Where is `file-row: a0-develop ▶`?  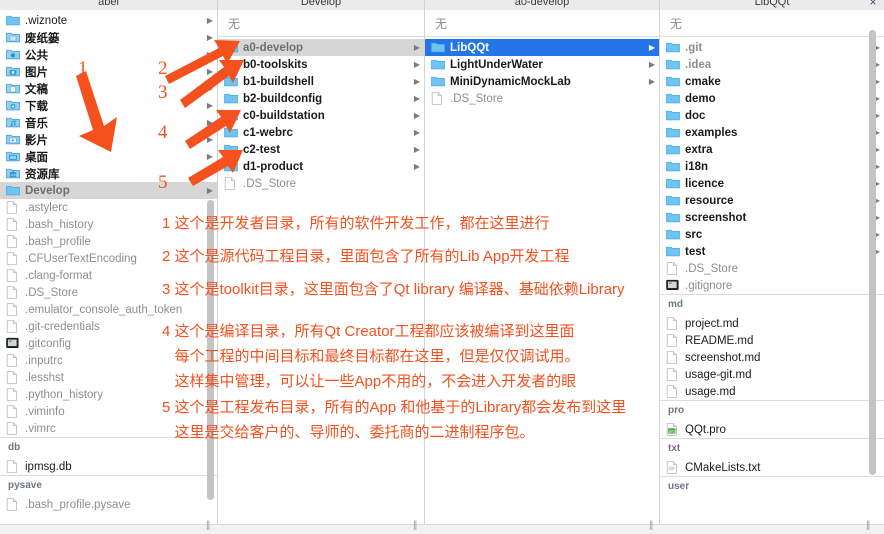
file-row: a0-develop ▶ is located at coordinates (321, 47).